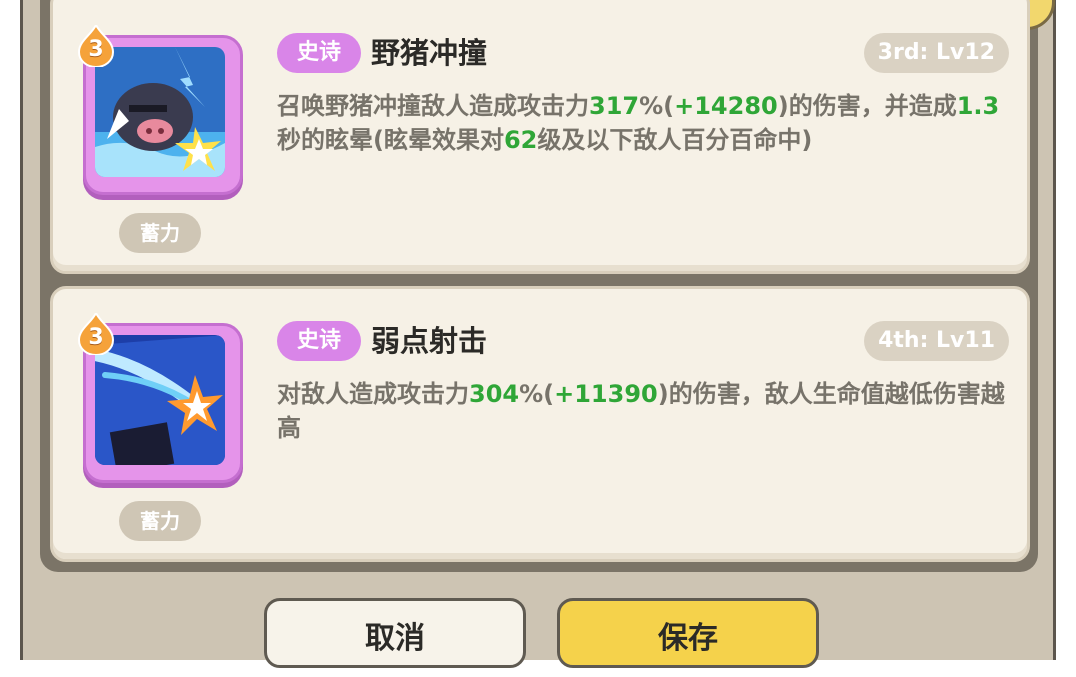 The width and height of the screenshot is (1076, 677). What do you see at coordinates (936, 341) in the screenshot?
I see `skill-slot-level: 4th: Lv11` at bounding box center [936, 341].